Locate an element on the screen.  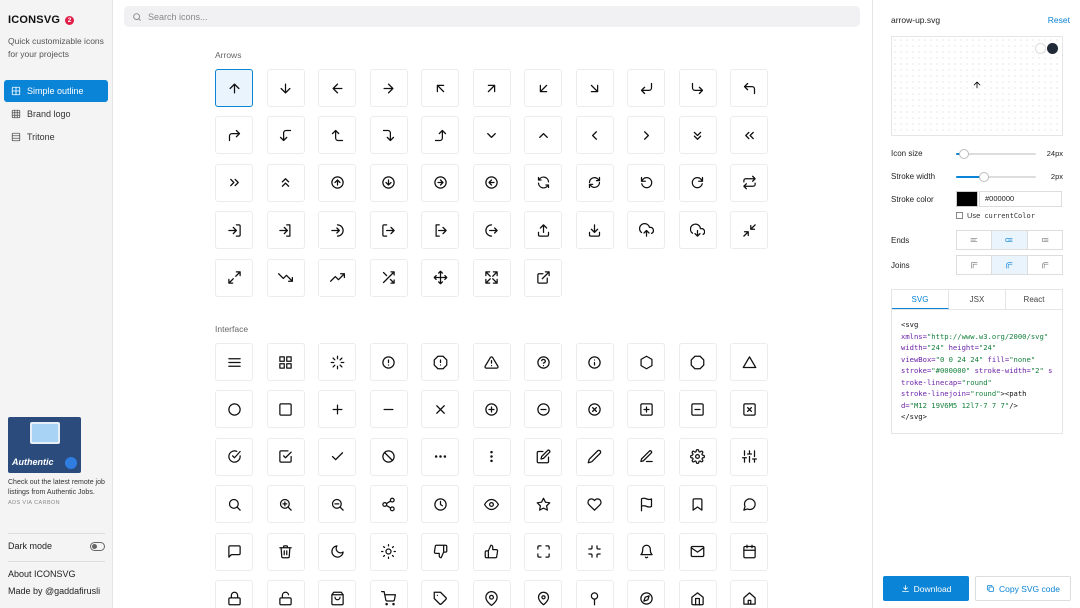
icon-size-slider is located at coordinates (996, 154).